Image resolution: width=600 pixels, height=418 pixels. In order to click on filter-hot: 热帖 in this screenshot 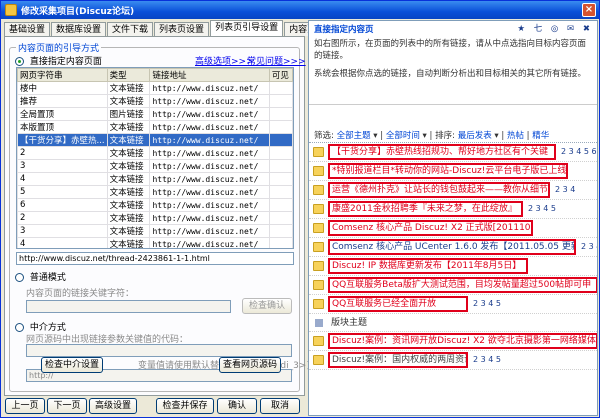, I will do `click(515, 136)`.